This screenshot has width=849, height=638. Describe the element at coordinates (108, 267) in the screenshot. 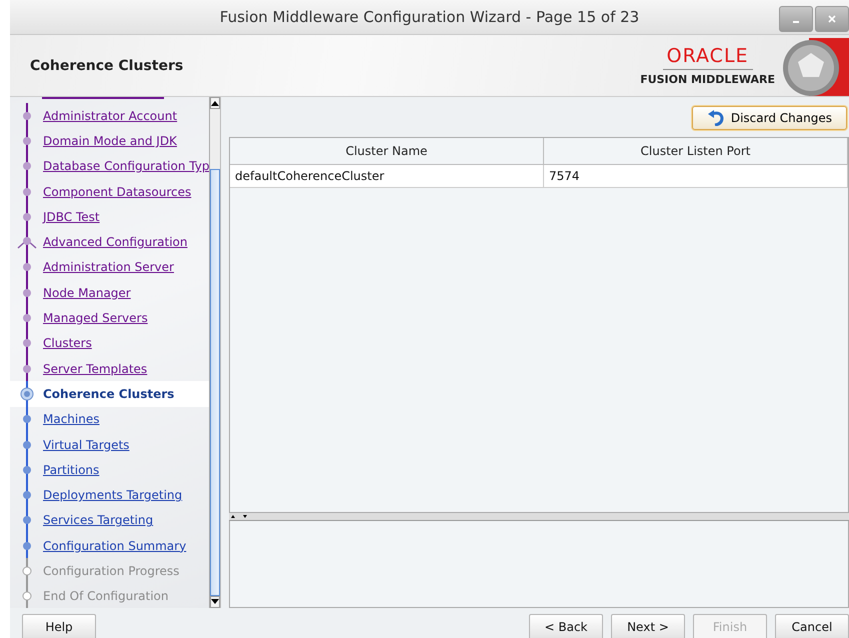

I see `step-link: Administration Server` at that location.